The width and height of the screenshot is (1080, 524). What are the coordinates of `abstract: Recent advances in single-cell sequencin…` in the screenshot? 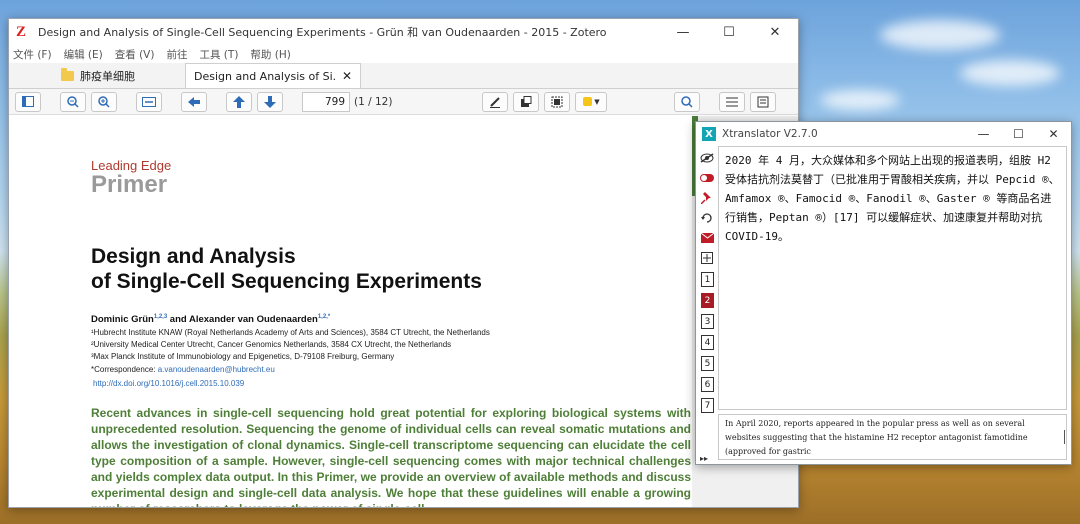 It's located at (391, 456).